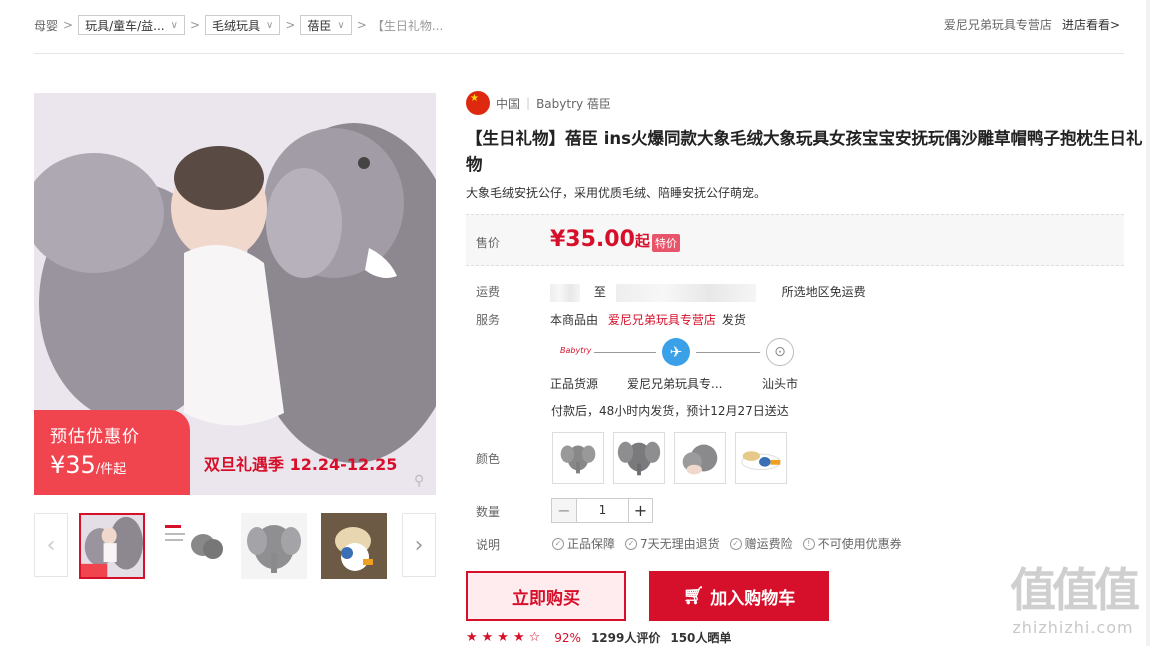 Image resolution: width=1150 pixels, height=646 pixels. What do you see at coordinates (625, 637) in the screenshot?
I see `review-count: 1299人评价` at bounding box center [625, 637].